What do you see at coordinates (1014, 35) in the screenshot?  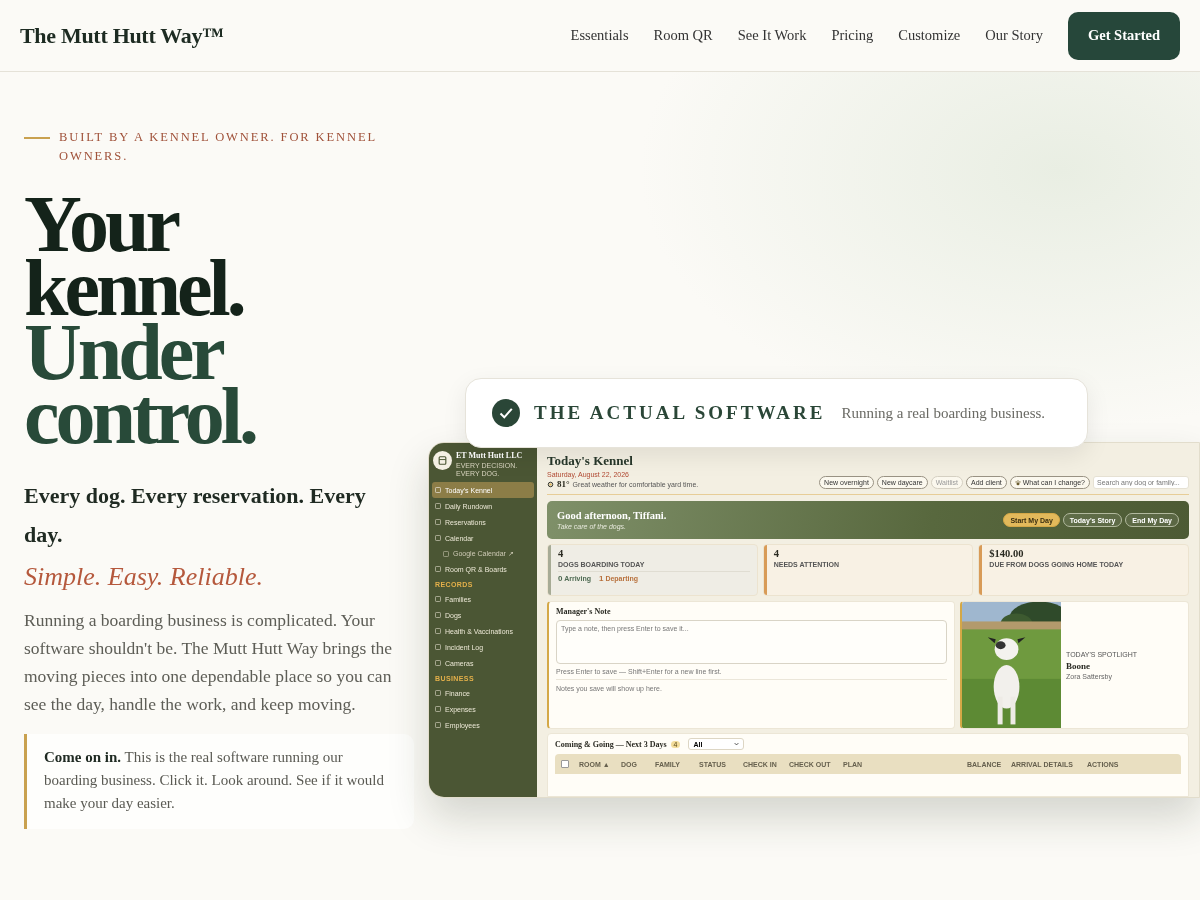 I see `nav-link: Our Story` at bounding box center [1014, 35].